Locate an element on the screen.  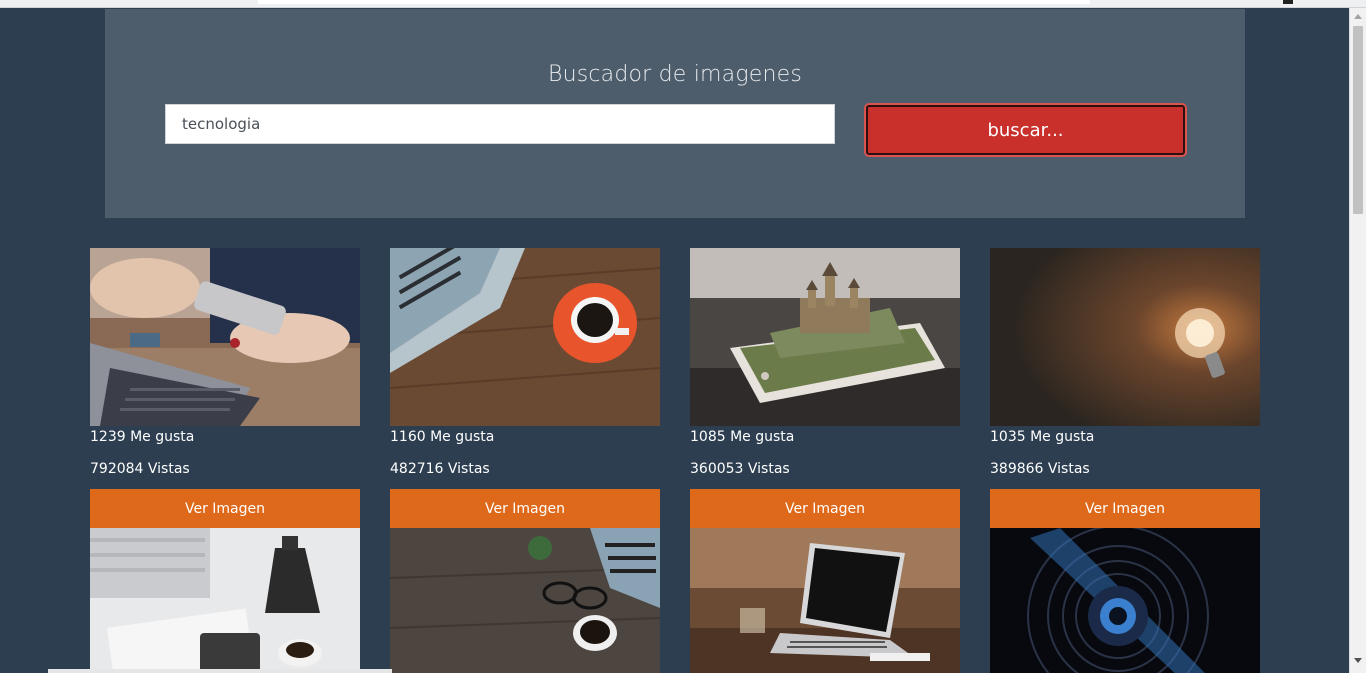
likes-count: 1160 Me gusta is located at coordinates (442, 437).